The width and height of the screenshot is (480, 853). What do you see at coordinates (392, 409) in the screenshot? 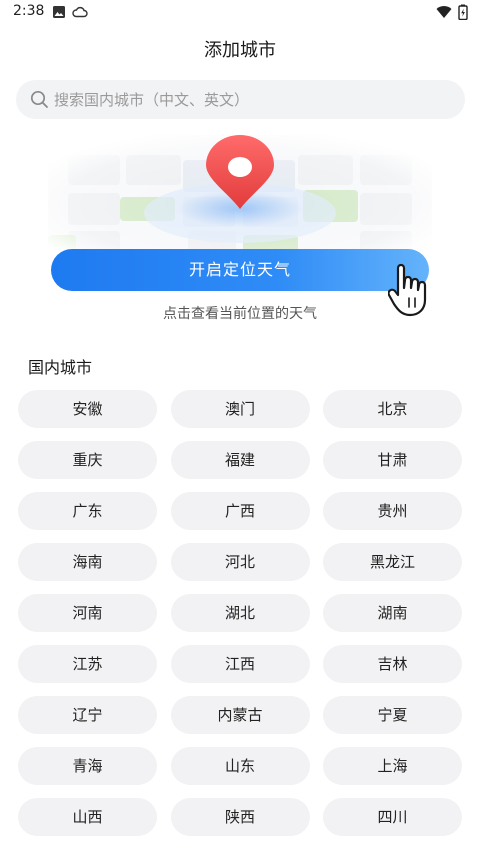
I see `city-chip: 北京` at bounding box center [392, 409].